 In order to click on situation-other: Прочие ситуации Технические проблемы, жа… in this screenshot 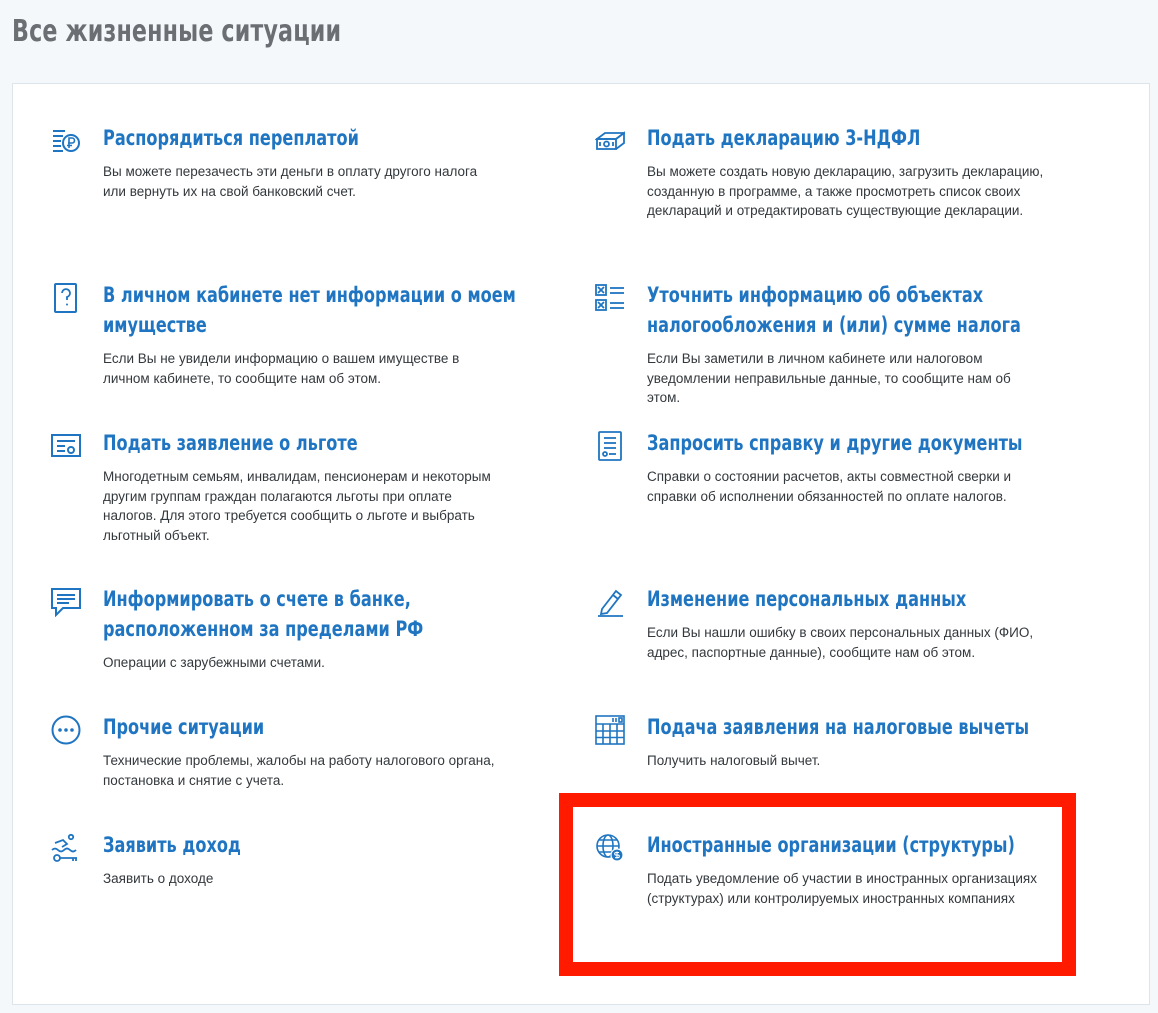, I will do `click(287, 751)`.